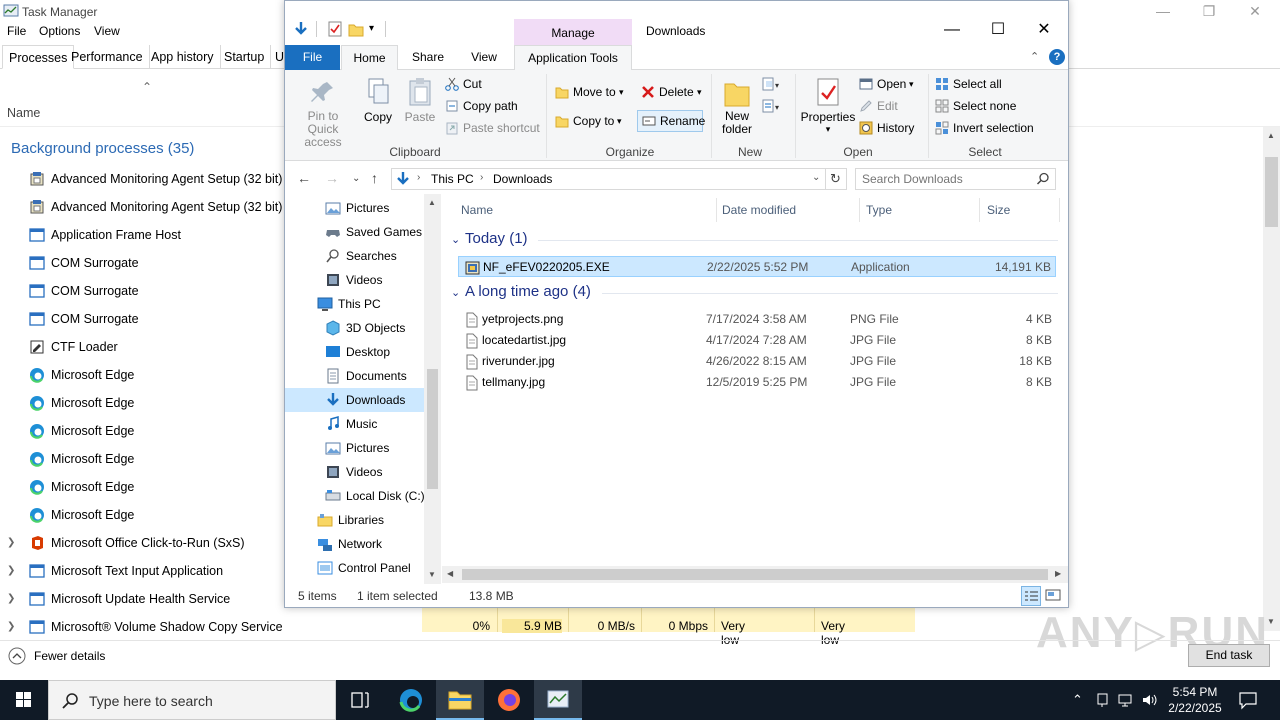 Image resolution: width=1280 pixels, height=720 pixels. Describe the element at coordinates (509, 700) in the screenshot. I see `taskbar-firefox` at that location.